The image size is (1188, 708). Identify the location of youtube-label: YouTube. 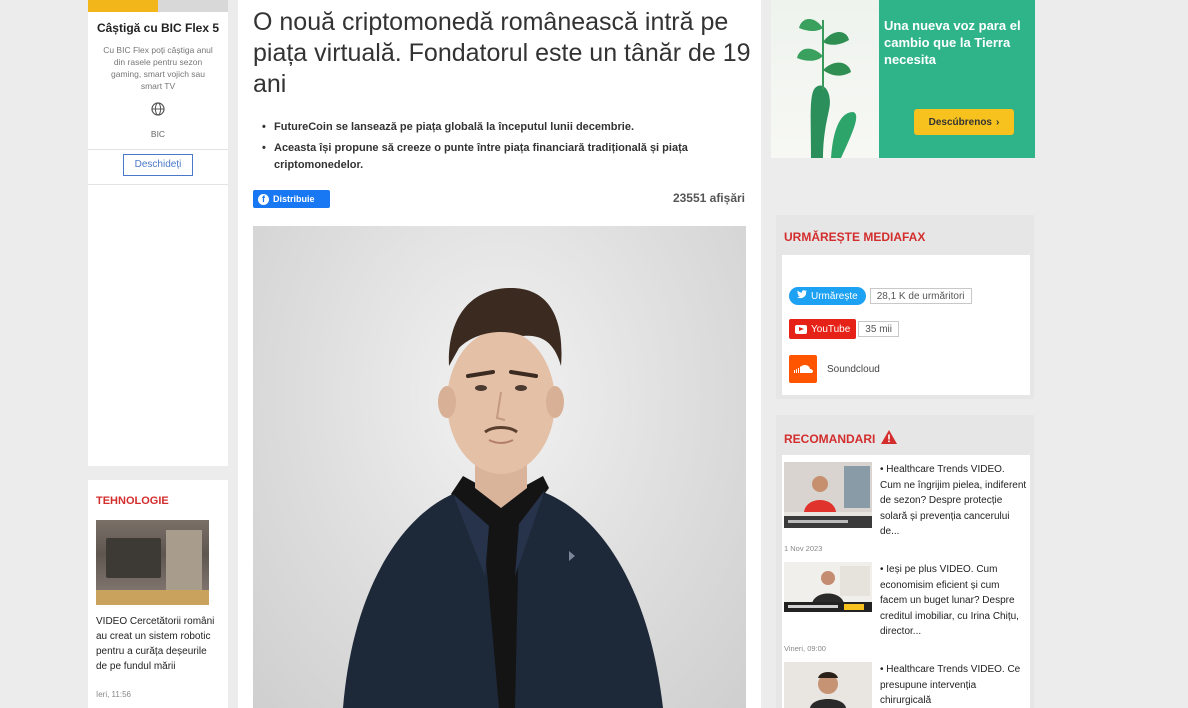
(831, 329).